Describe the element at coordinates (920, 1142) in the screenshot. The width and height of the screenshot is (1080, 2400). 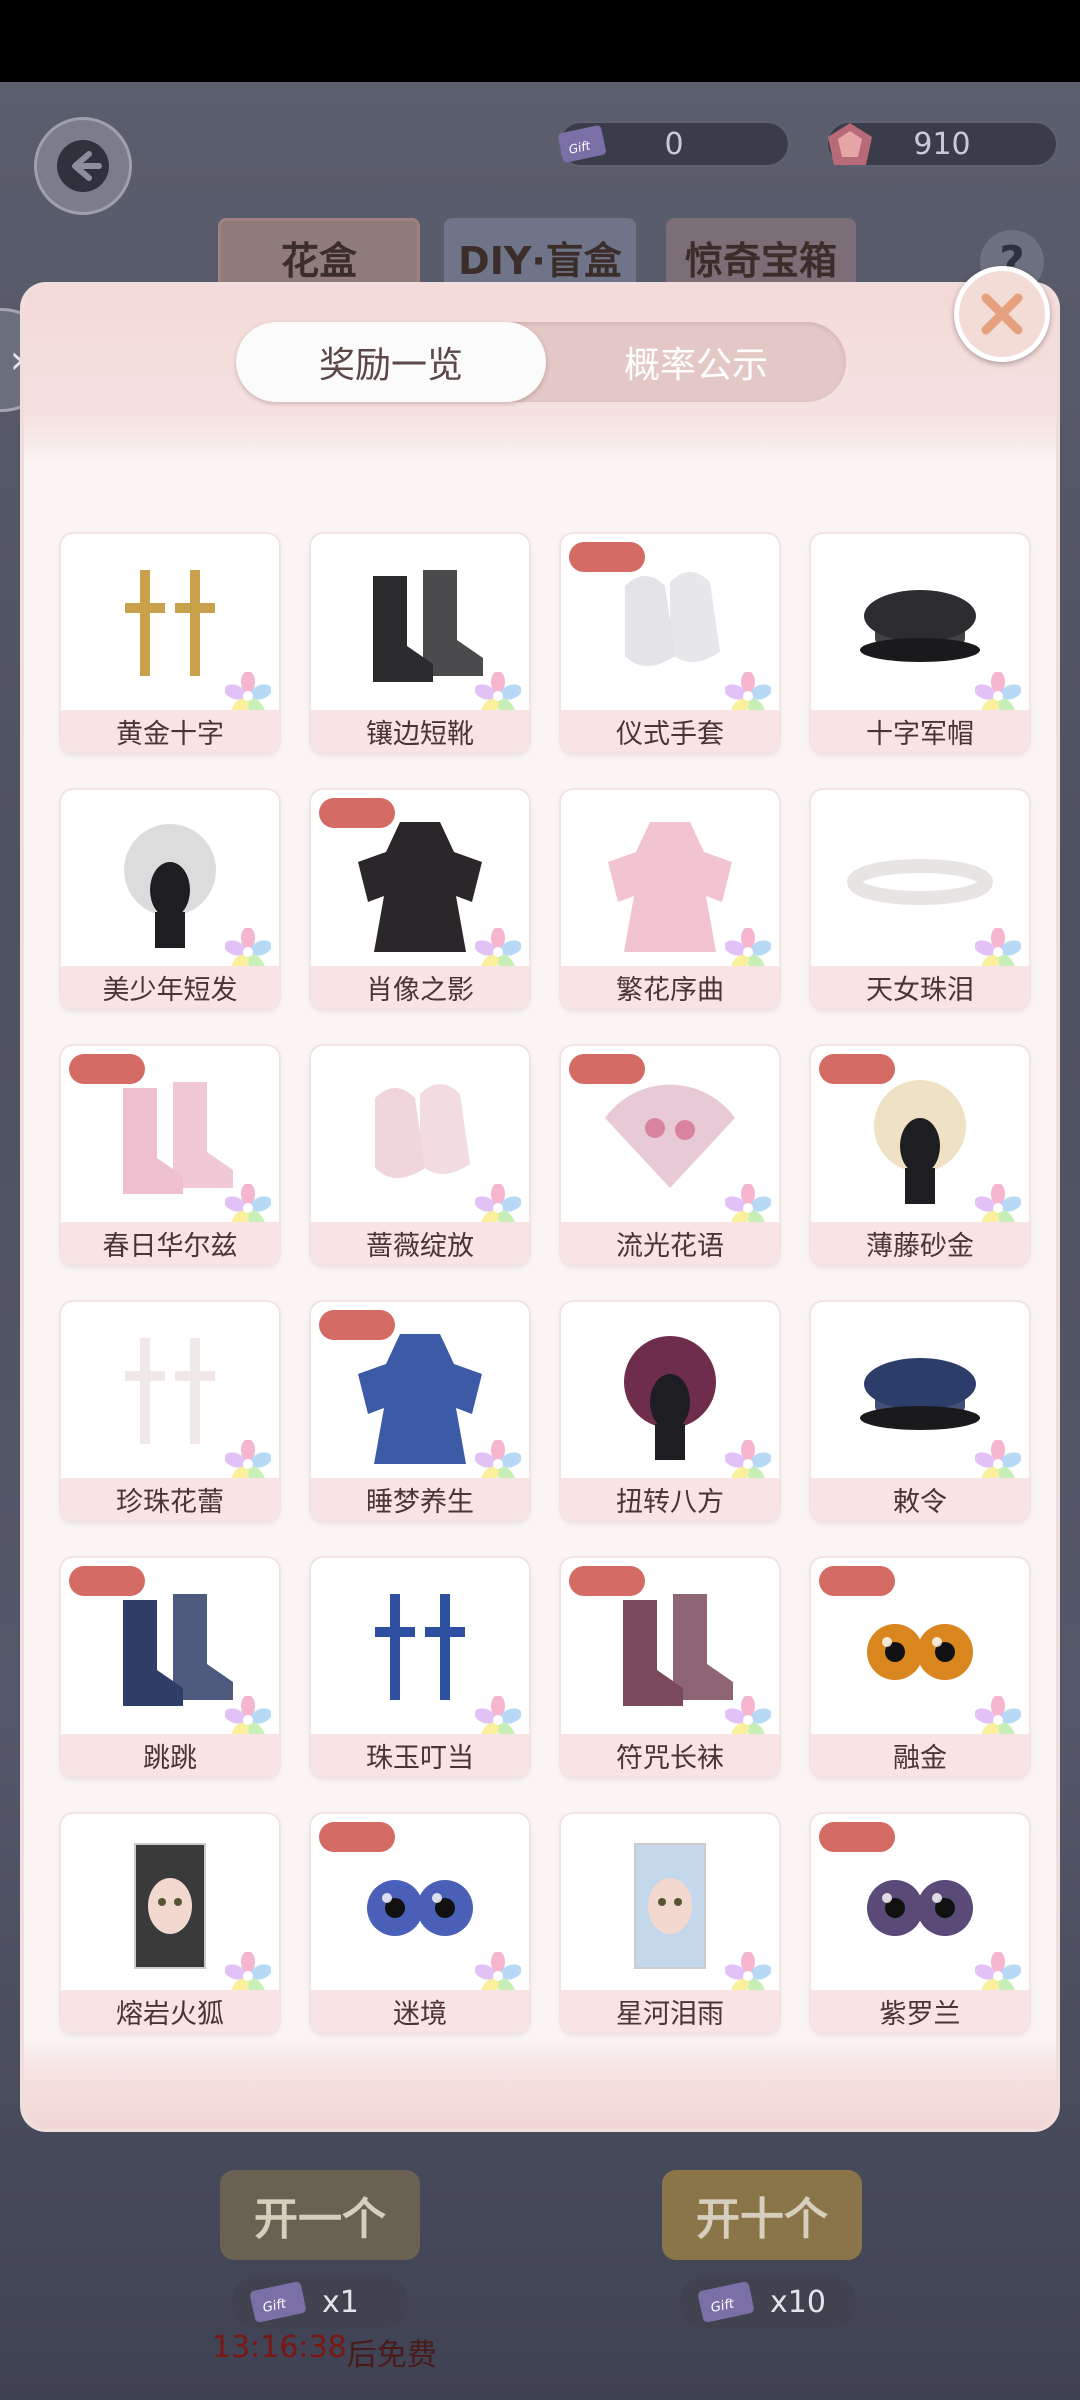
I see `blonde-curly-hair-icon` at that location.